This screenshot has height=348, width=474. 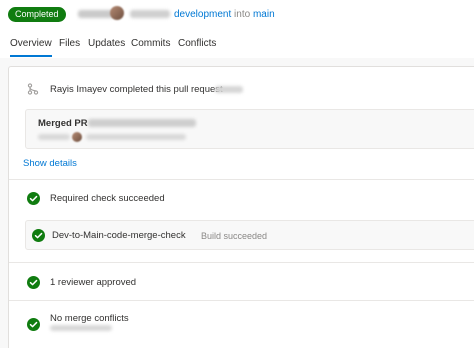 I want to click on reviewers-text: 1 reviewer approved, so click(x=93, y=282).